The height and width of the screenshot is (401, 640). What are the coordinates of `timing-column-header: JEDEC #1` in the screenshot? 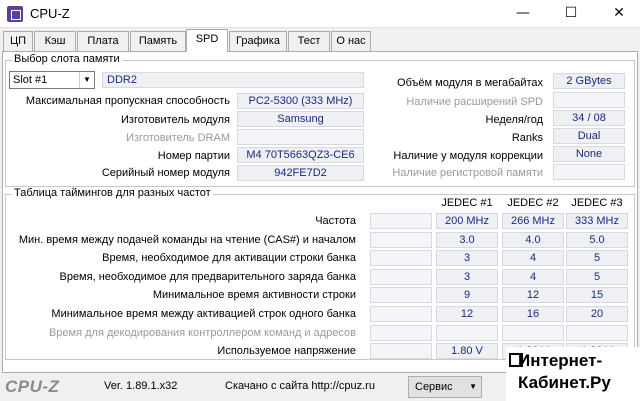 It's located at (467, 203).